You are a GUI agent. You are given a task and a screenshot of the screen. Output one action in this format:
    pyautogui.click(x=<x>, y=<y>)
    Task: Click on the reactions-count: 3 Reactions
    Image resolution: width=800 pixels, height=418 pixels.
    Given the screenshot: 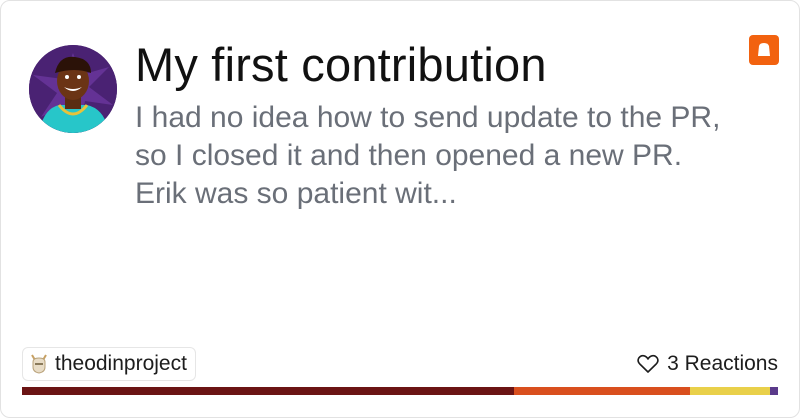 What is the action you would take?
    pyautogui.click(x=707, y=364)
    